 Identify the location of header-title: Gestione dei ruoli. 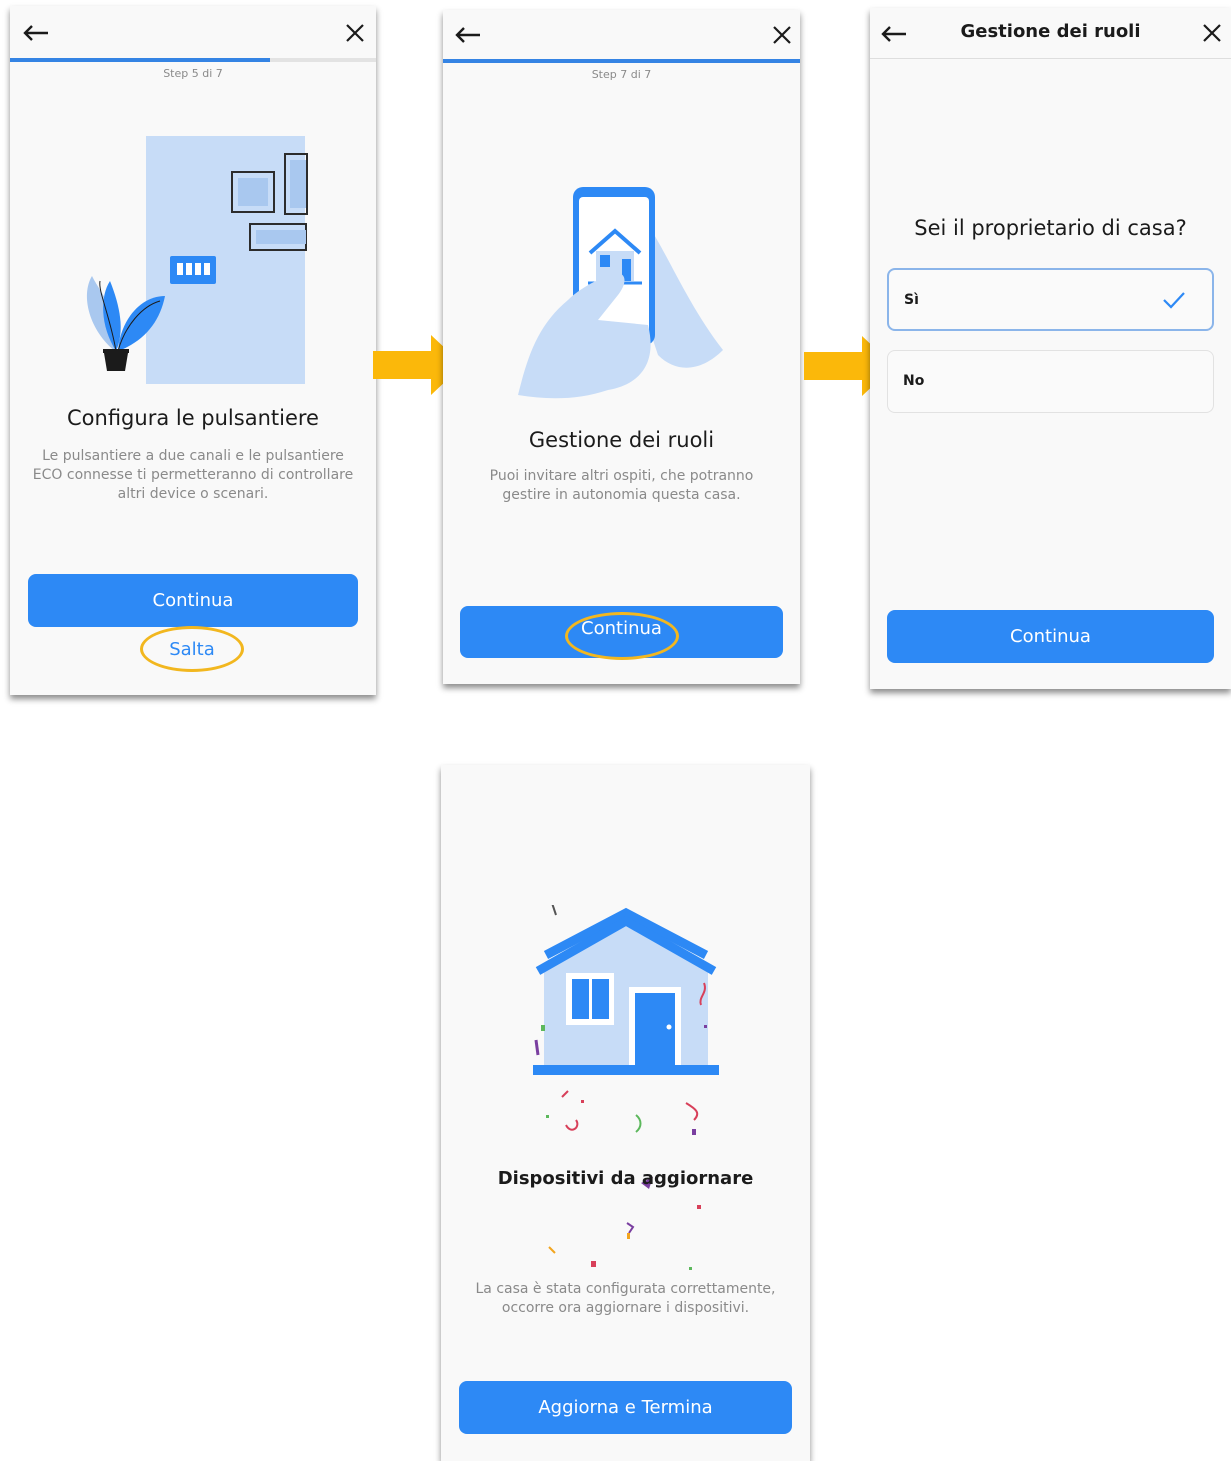
(1050, 31).